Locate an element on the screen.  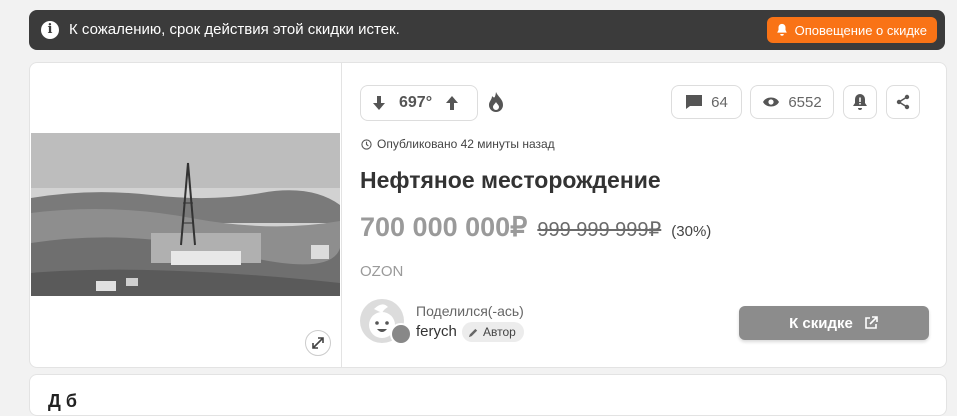
expand-icon is located at coordinates (318, 343).